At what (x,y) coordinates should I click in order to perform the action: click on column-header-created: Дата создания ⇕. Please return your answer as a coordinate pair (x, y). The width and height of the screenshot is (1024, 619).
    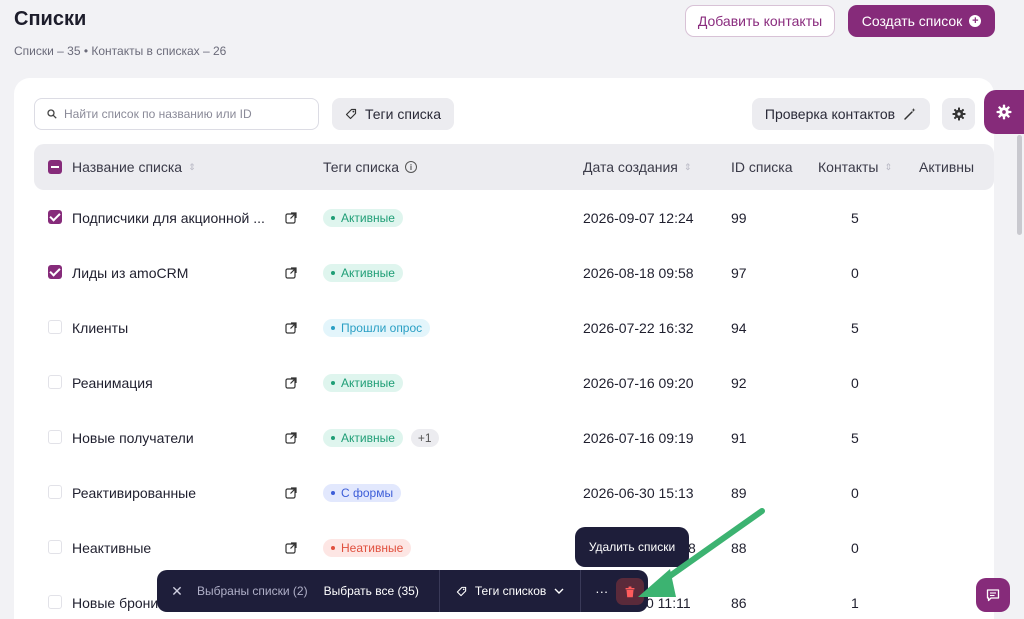
    Looking at the image, I should click on (637, 167).